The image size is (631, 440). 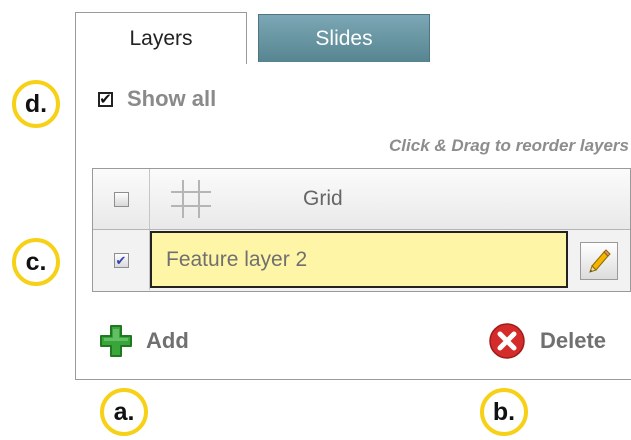 I want to click on callout-marker-c: c., so click(x=36, y=262).